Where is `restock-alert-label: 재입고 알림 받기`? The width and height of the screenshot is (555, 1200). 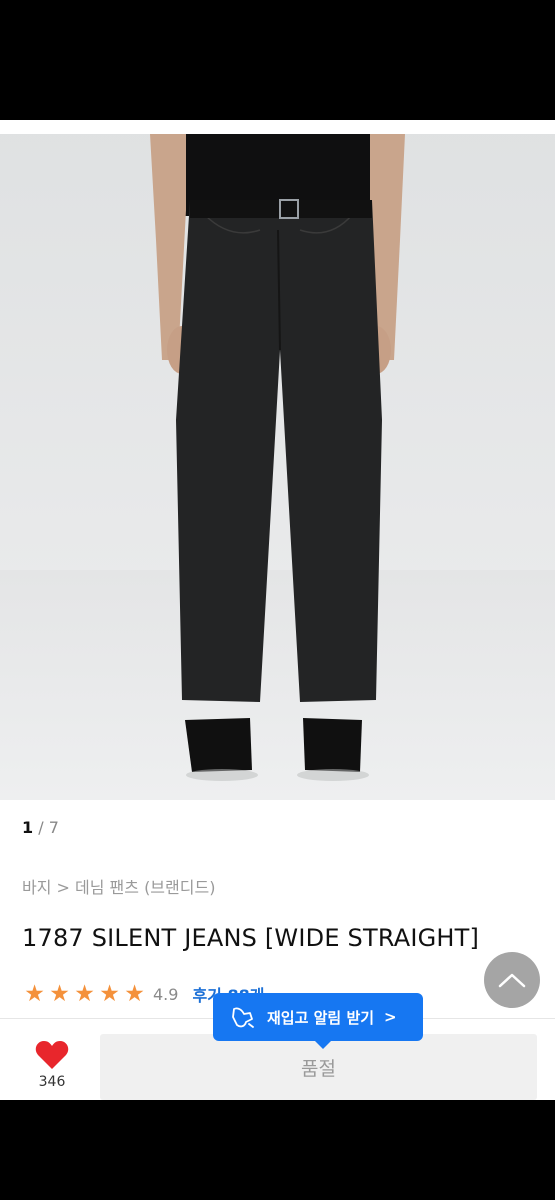 restock-alert-label: 재입고 알림 받기 is located at coordinates (321, 1017).